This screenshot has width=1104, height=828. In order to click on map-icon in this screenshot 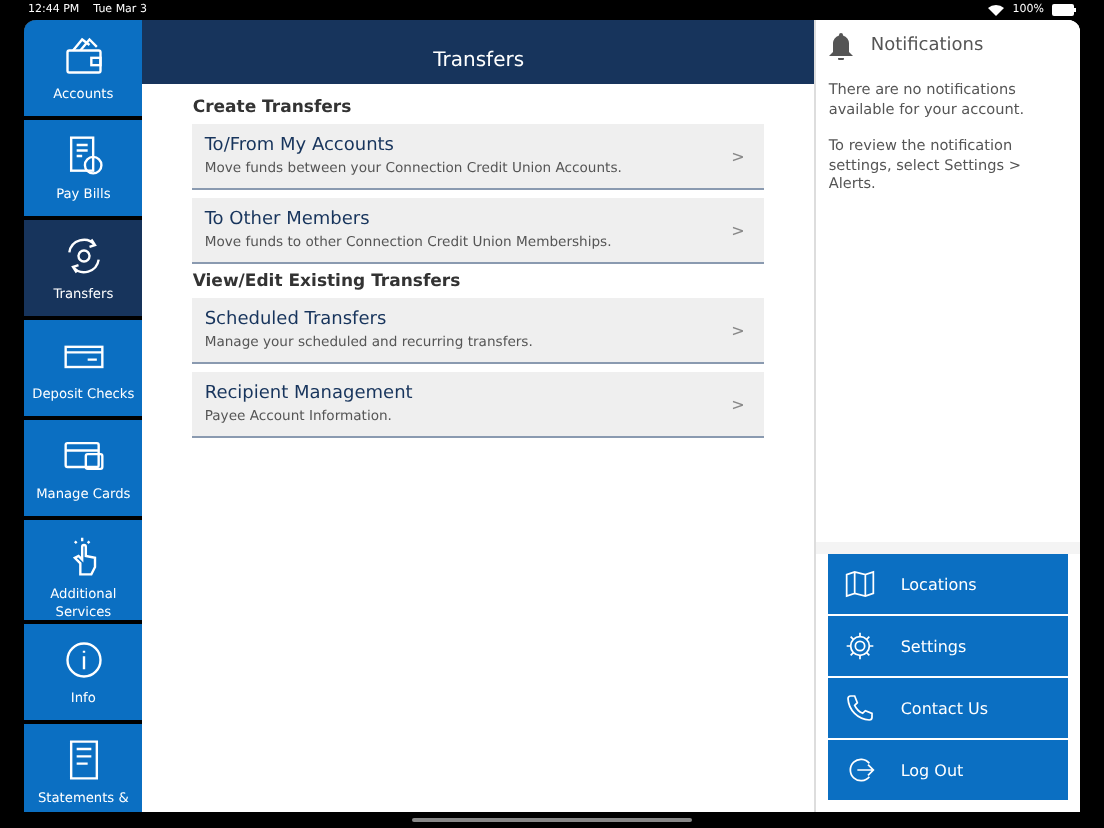, I will do `click(860, 584)`.